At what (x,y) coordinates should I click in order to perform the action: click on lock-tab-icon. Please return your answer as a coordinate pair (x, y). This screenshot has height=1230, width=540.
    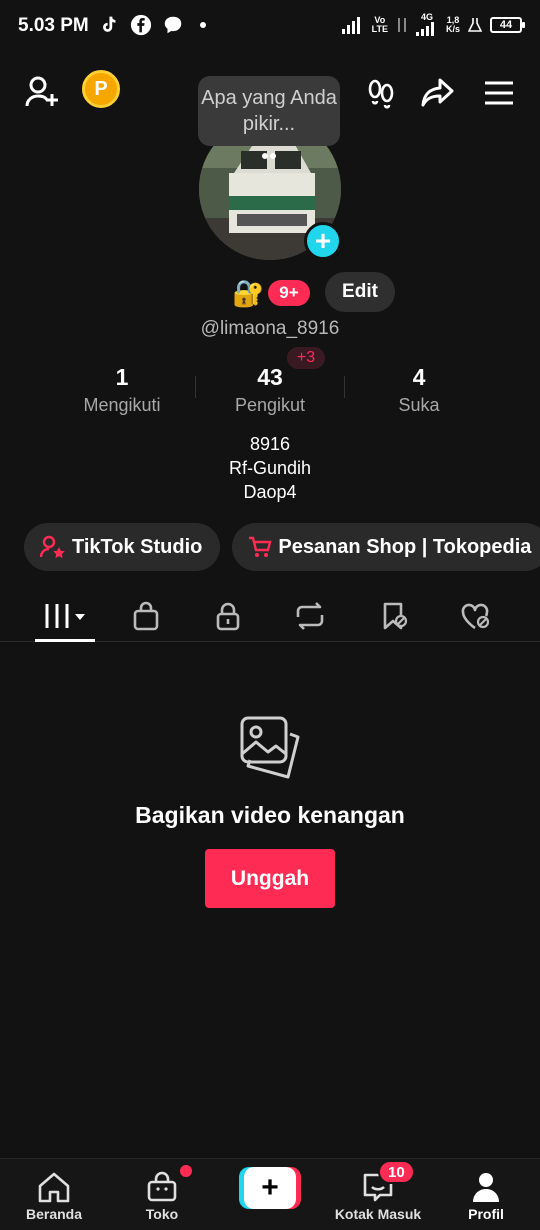
    Looking at the image, I should click on (228, 616).